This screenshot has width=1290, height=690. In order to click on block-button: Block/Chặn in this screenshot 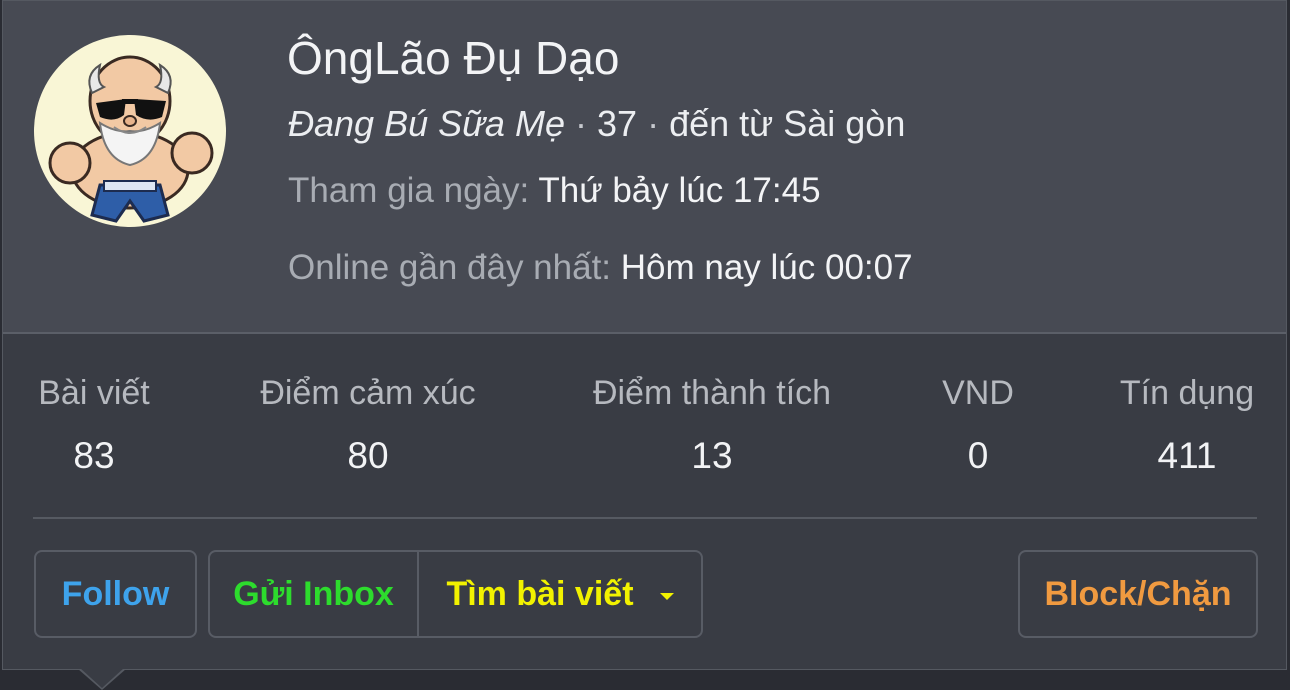, I will do `click(1138, 594)`.